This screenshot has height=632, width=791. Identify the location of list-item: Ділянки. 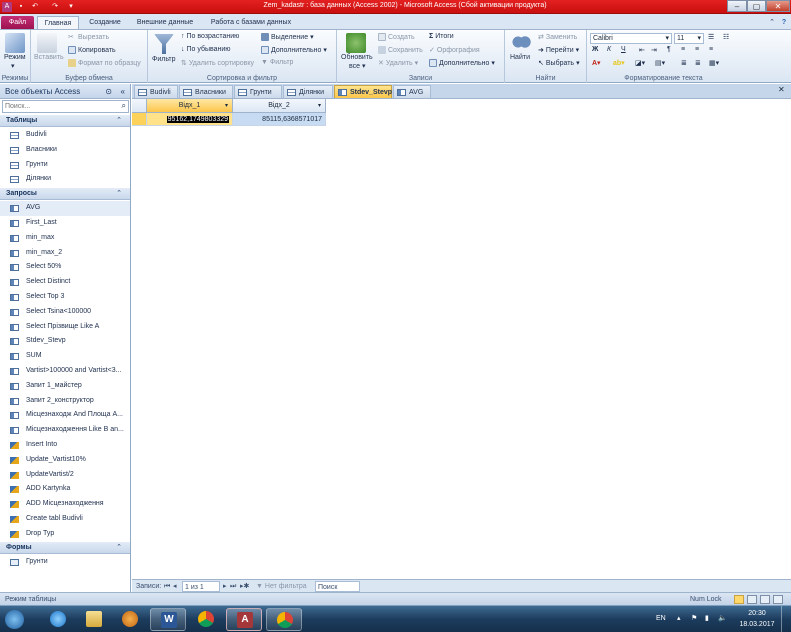
(65, 179).